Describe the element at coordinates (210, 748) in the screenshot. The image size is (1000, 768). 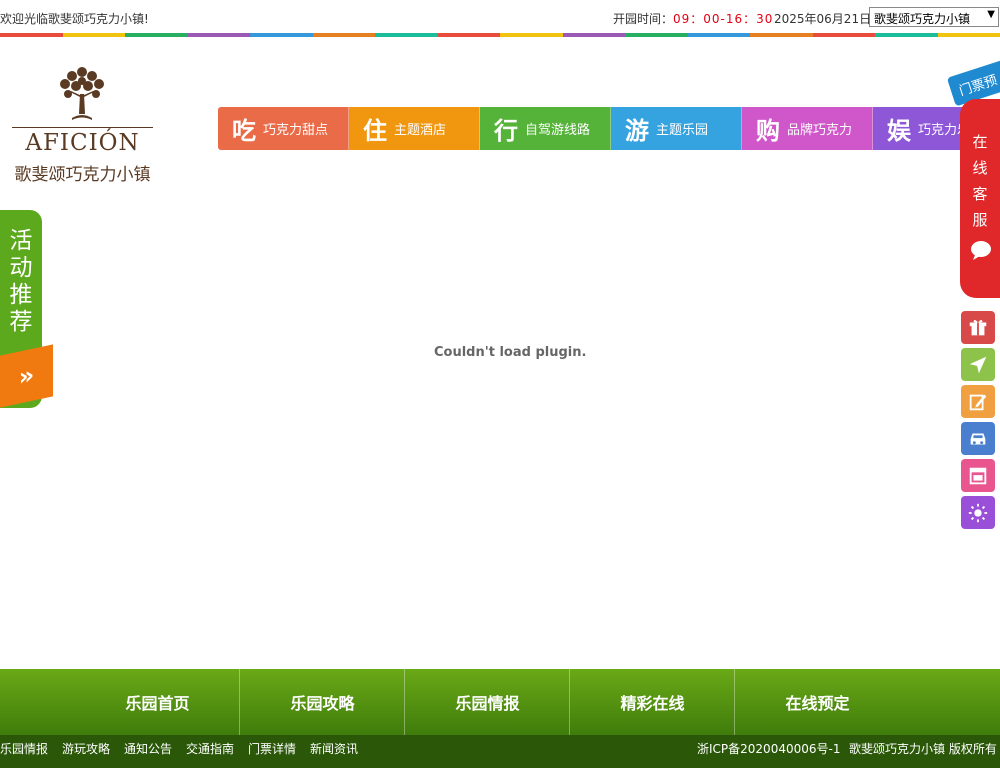
I see `footer-link: 交通指南` at that location.